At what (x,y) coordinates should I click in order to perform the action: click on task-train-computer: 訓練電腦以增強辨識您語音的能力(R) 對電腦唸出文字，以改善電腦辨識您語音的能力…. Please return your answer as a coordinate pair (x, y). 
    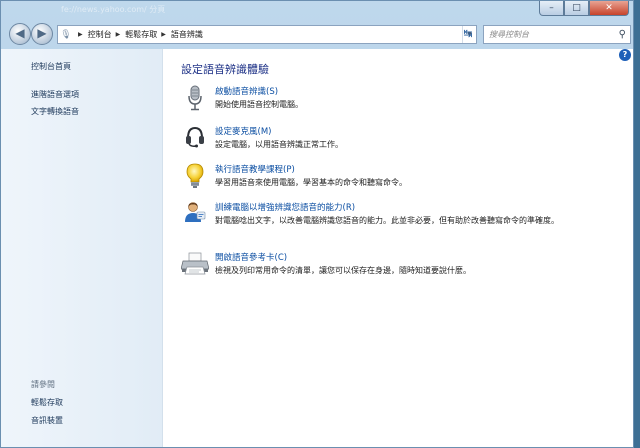
    Looking at the image, I should click on (401, 215).